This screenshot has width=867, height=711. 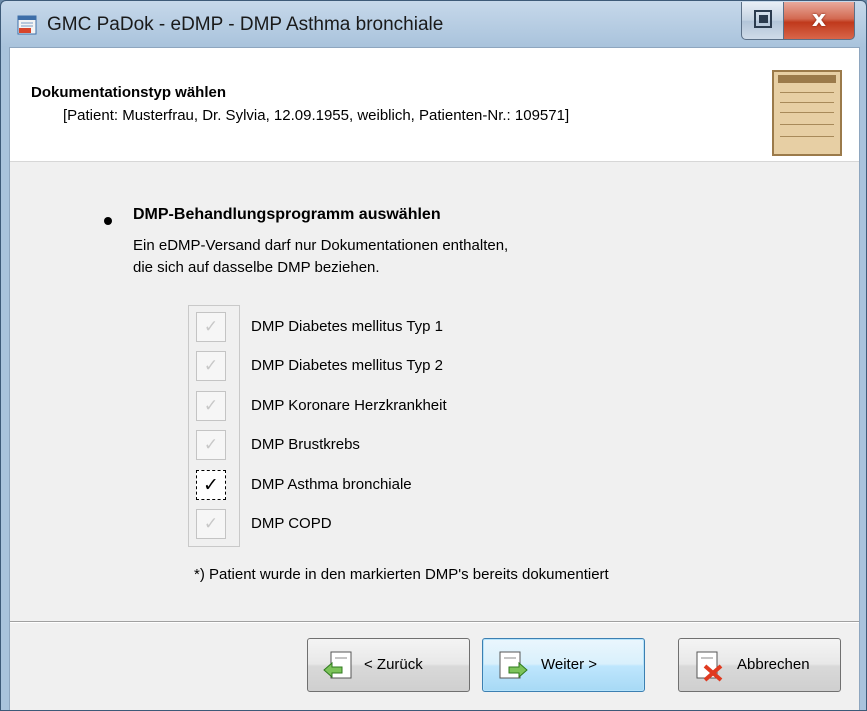 I want to click on label-asthma-bronchiale: DMP Asthma bronchiale, so click(x=331, y=484).